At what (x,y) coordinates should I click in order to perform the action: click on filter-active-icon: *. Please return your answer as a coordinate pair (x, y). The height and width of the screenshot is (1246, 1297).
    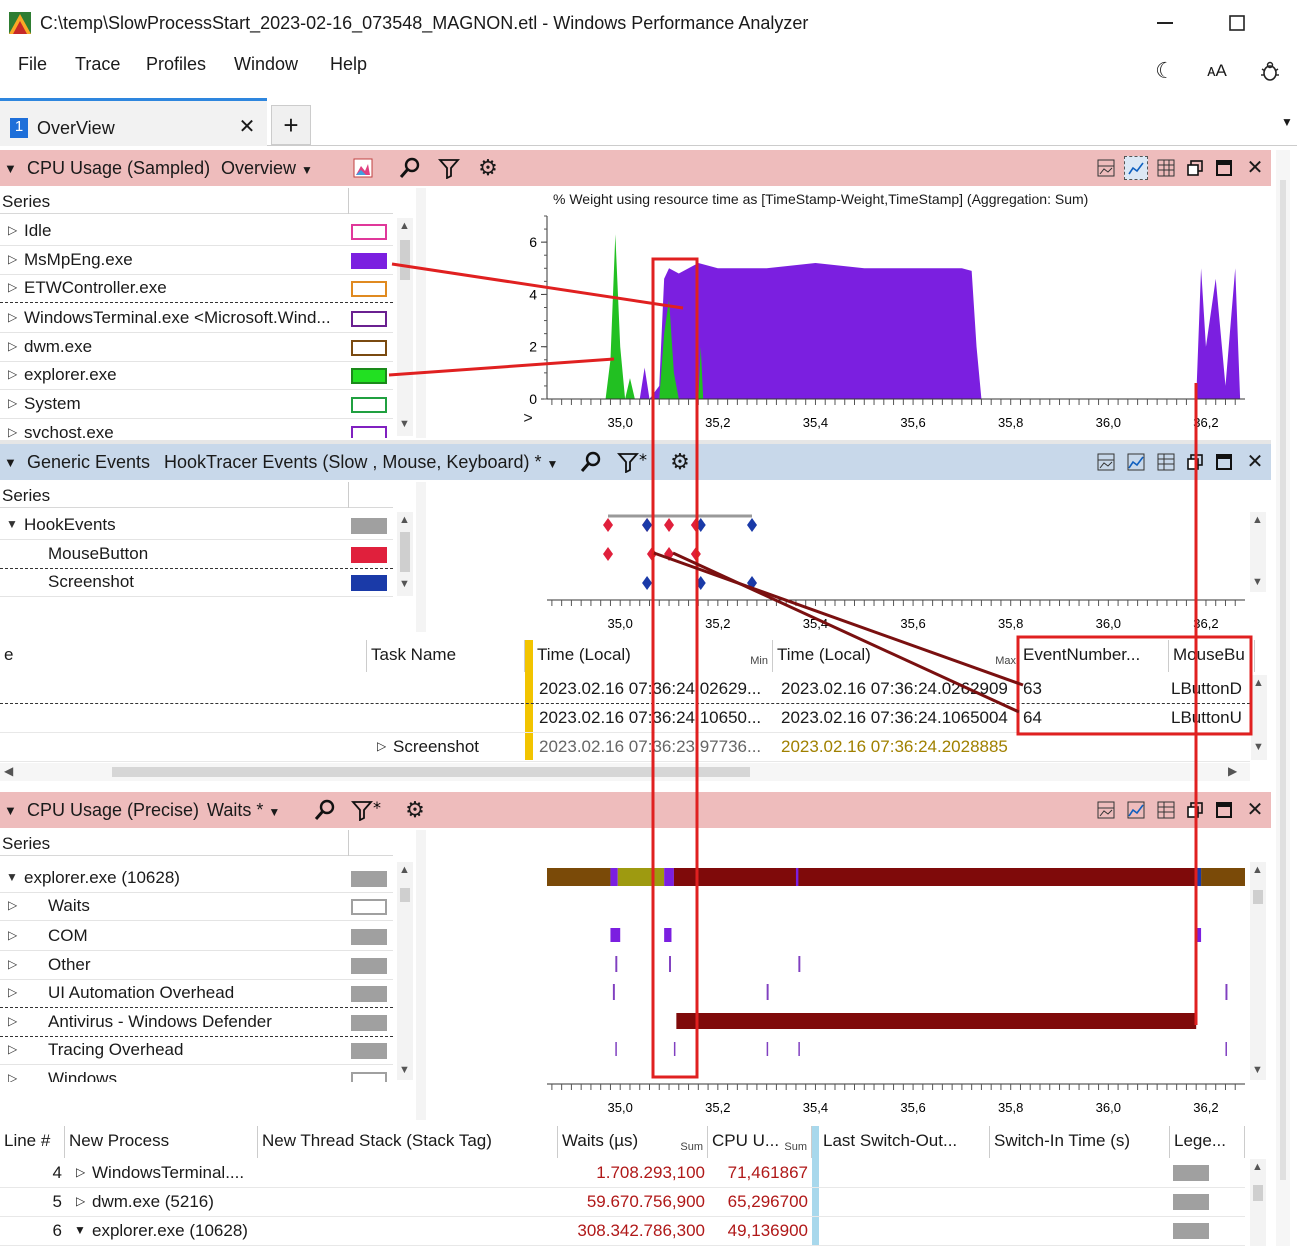
    Looking at the image, I should click on (368, 810).